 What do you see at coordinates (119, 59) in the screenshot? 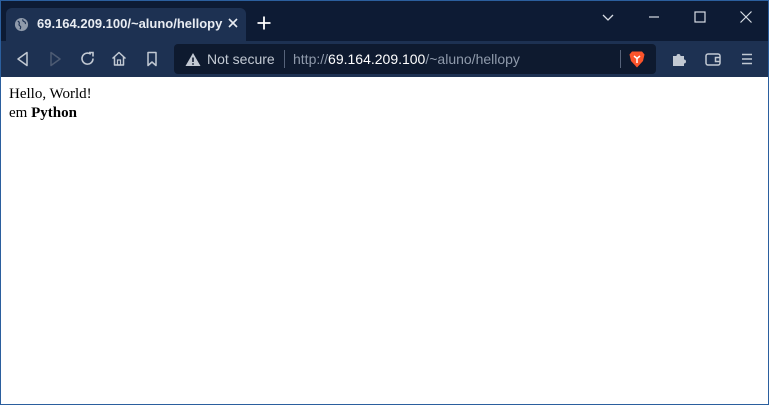
I see `home-icon` at bounding box center [119, 59].